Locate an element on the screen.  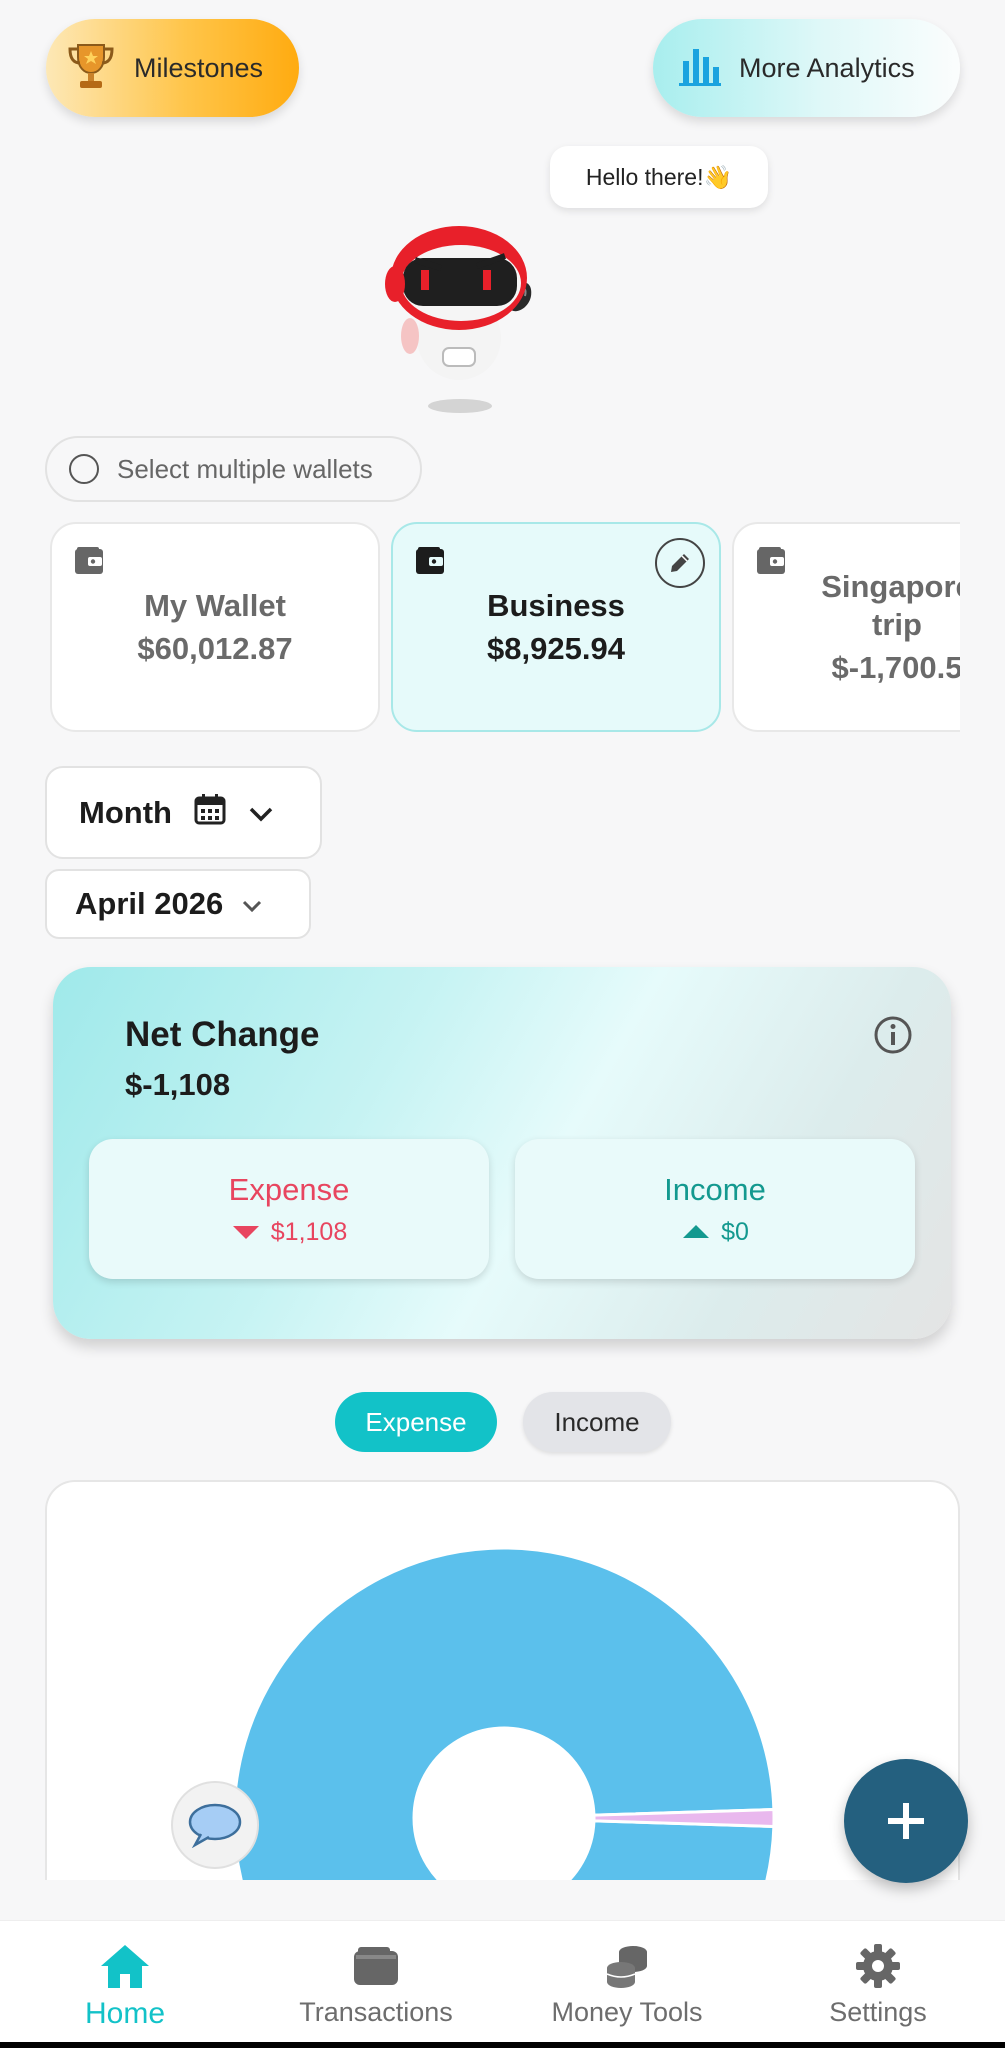
nav-settings: Settings is located at coordinates (878, 1982).